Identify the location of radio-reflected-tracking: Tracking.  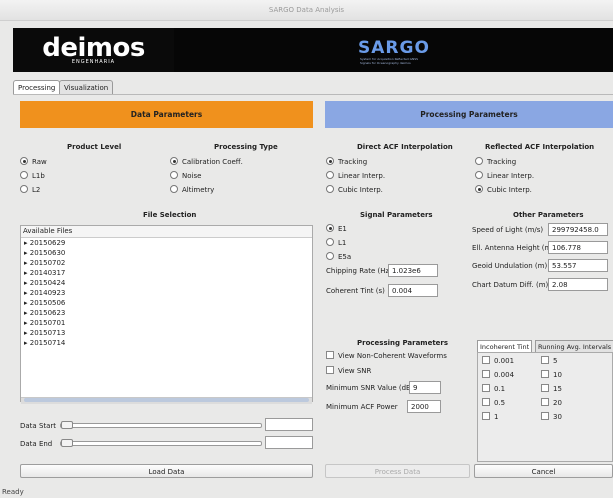
(495, 161).